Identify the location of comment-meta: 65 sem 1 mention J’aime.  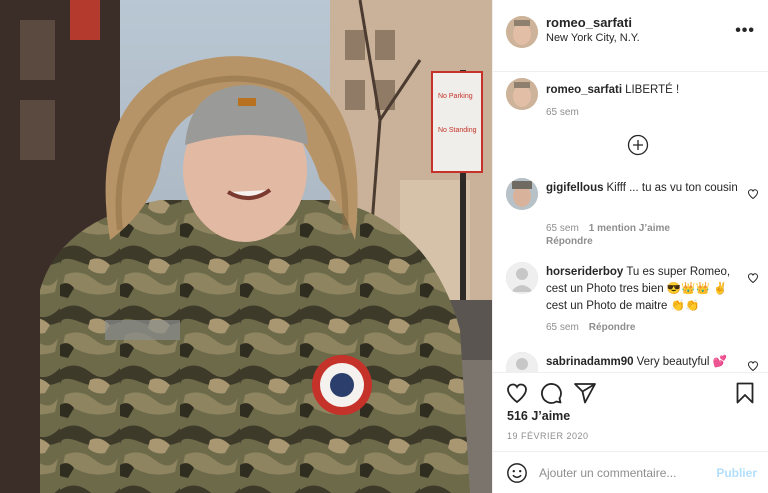
(608, 228).